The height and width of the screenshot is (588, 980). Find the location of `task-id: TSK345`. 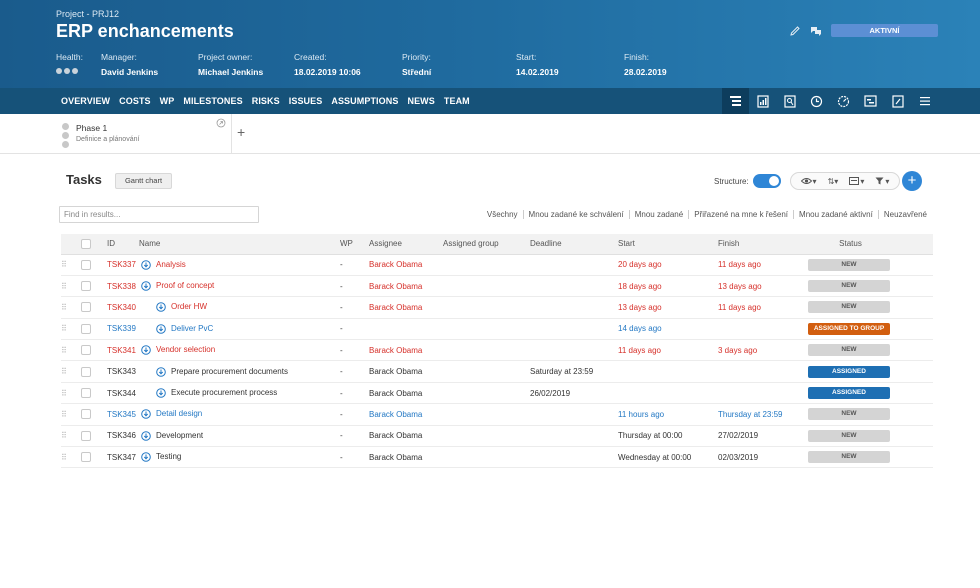

task-id: TSK345 is located at coordinates (123, 414).